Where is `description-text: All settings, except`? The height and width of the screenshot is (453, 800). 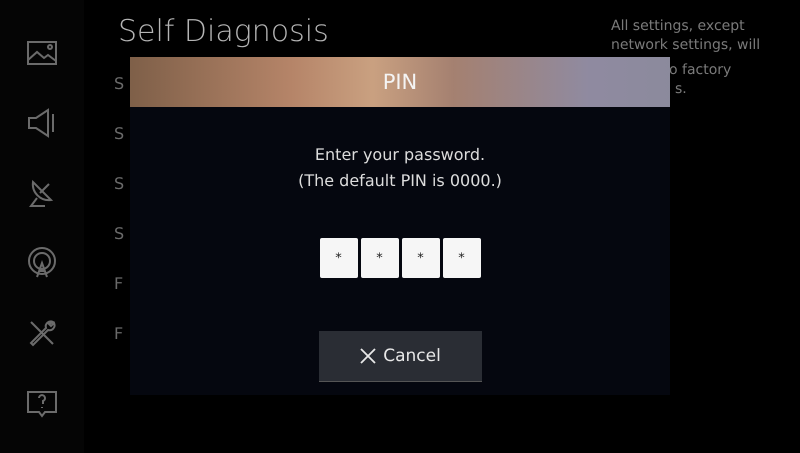 description-text: All settings, except is located at coordinates (678, 26).